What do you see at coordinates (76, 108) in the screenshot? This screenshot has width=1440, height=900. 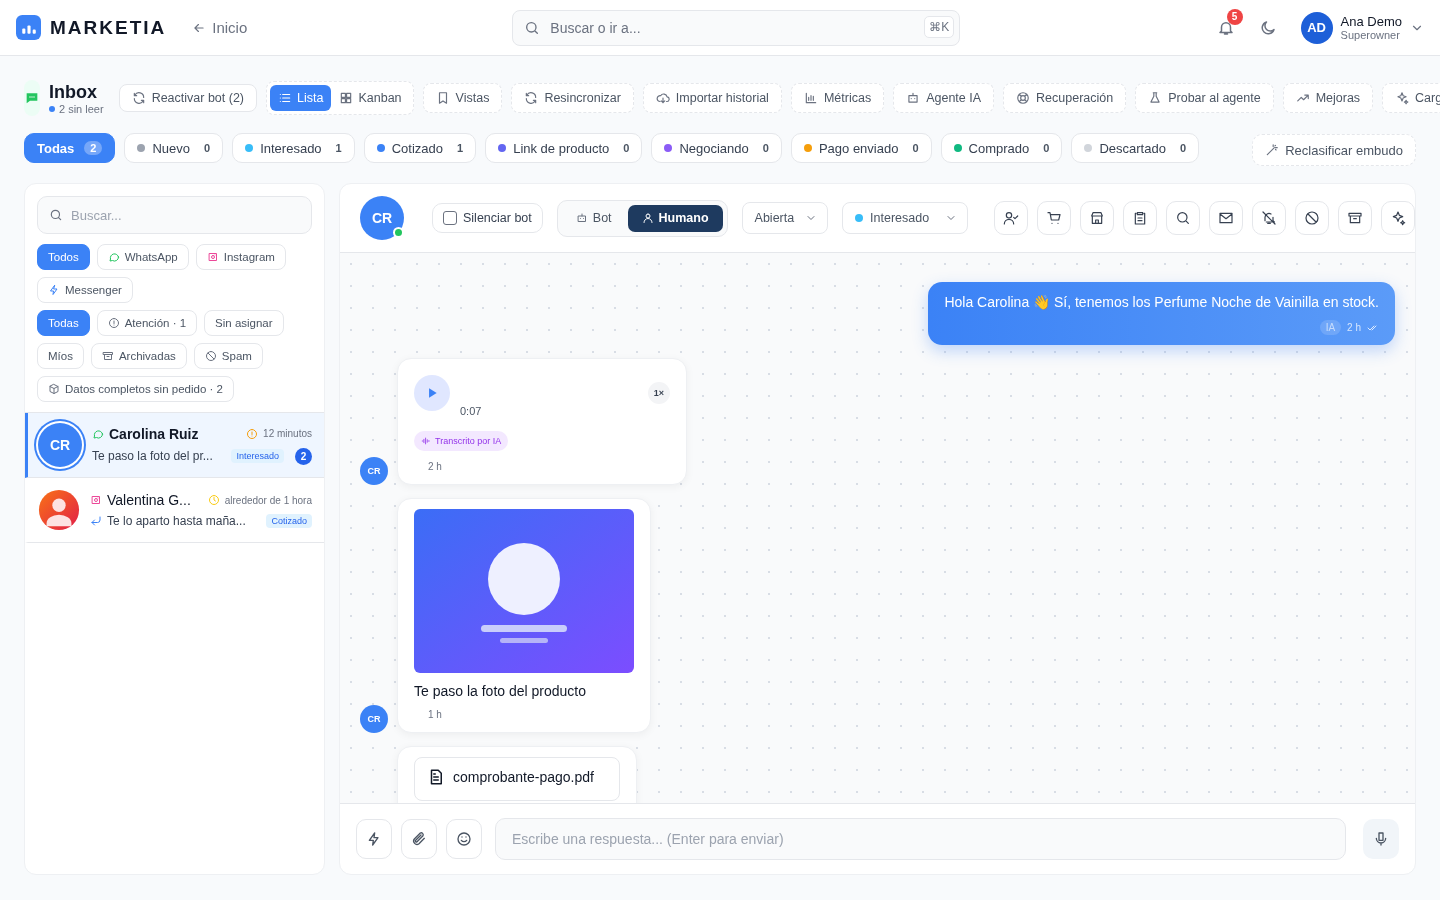 I see `unread-count: 2 sin leer` at bounding box center [76, 108].